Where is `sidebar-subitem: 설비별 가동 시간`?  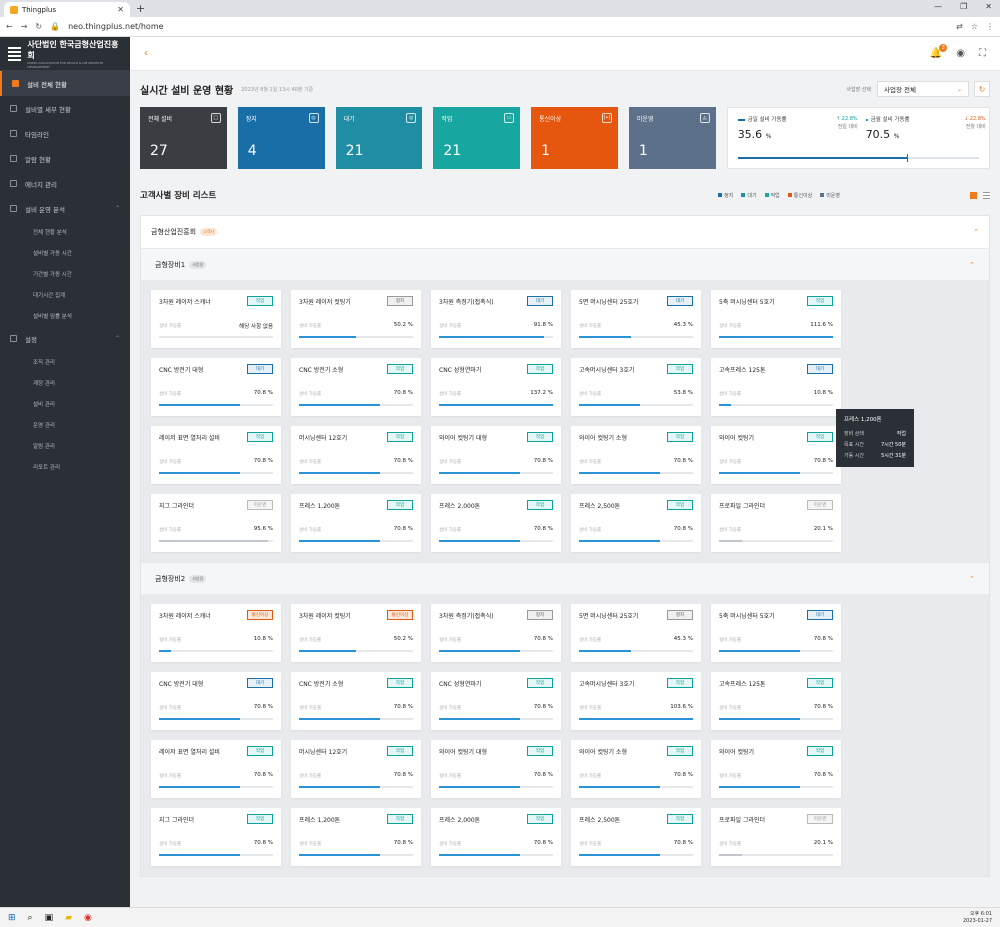
sidebar-subitem: 설비별 가동 시간 is located at coordinates (65, 252).